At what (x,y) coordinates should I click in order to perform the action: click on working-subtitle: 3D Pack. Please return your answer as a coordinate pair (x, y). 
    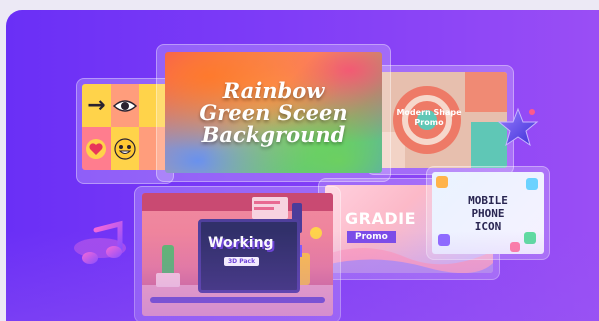
    Looking at the image, I should click on (242, 261).